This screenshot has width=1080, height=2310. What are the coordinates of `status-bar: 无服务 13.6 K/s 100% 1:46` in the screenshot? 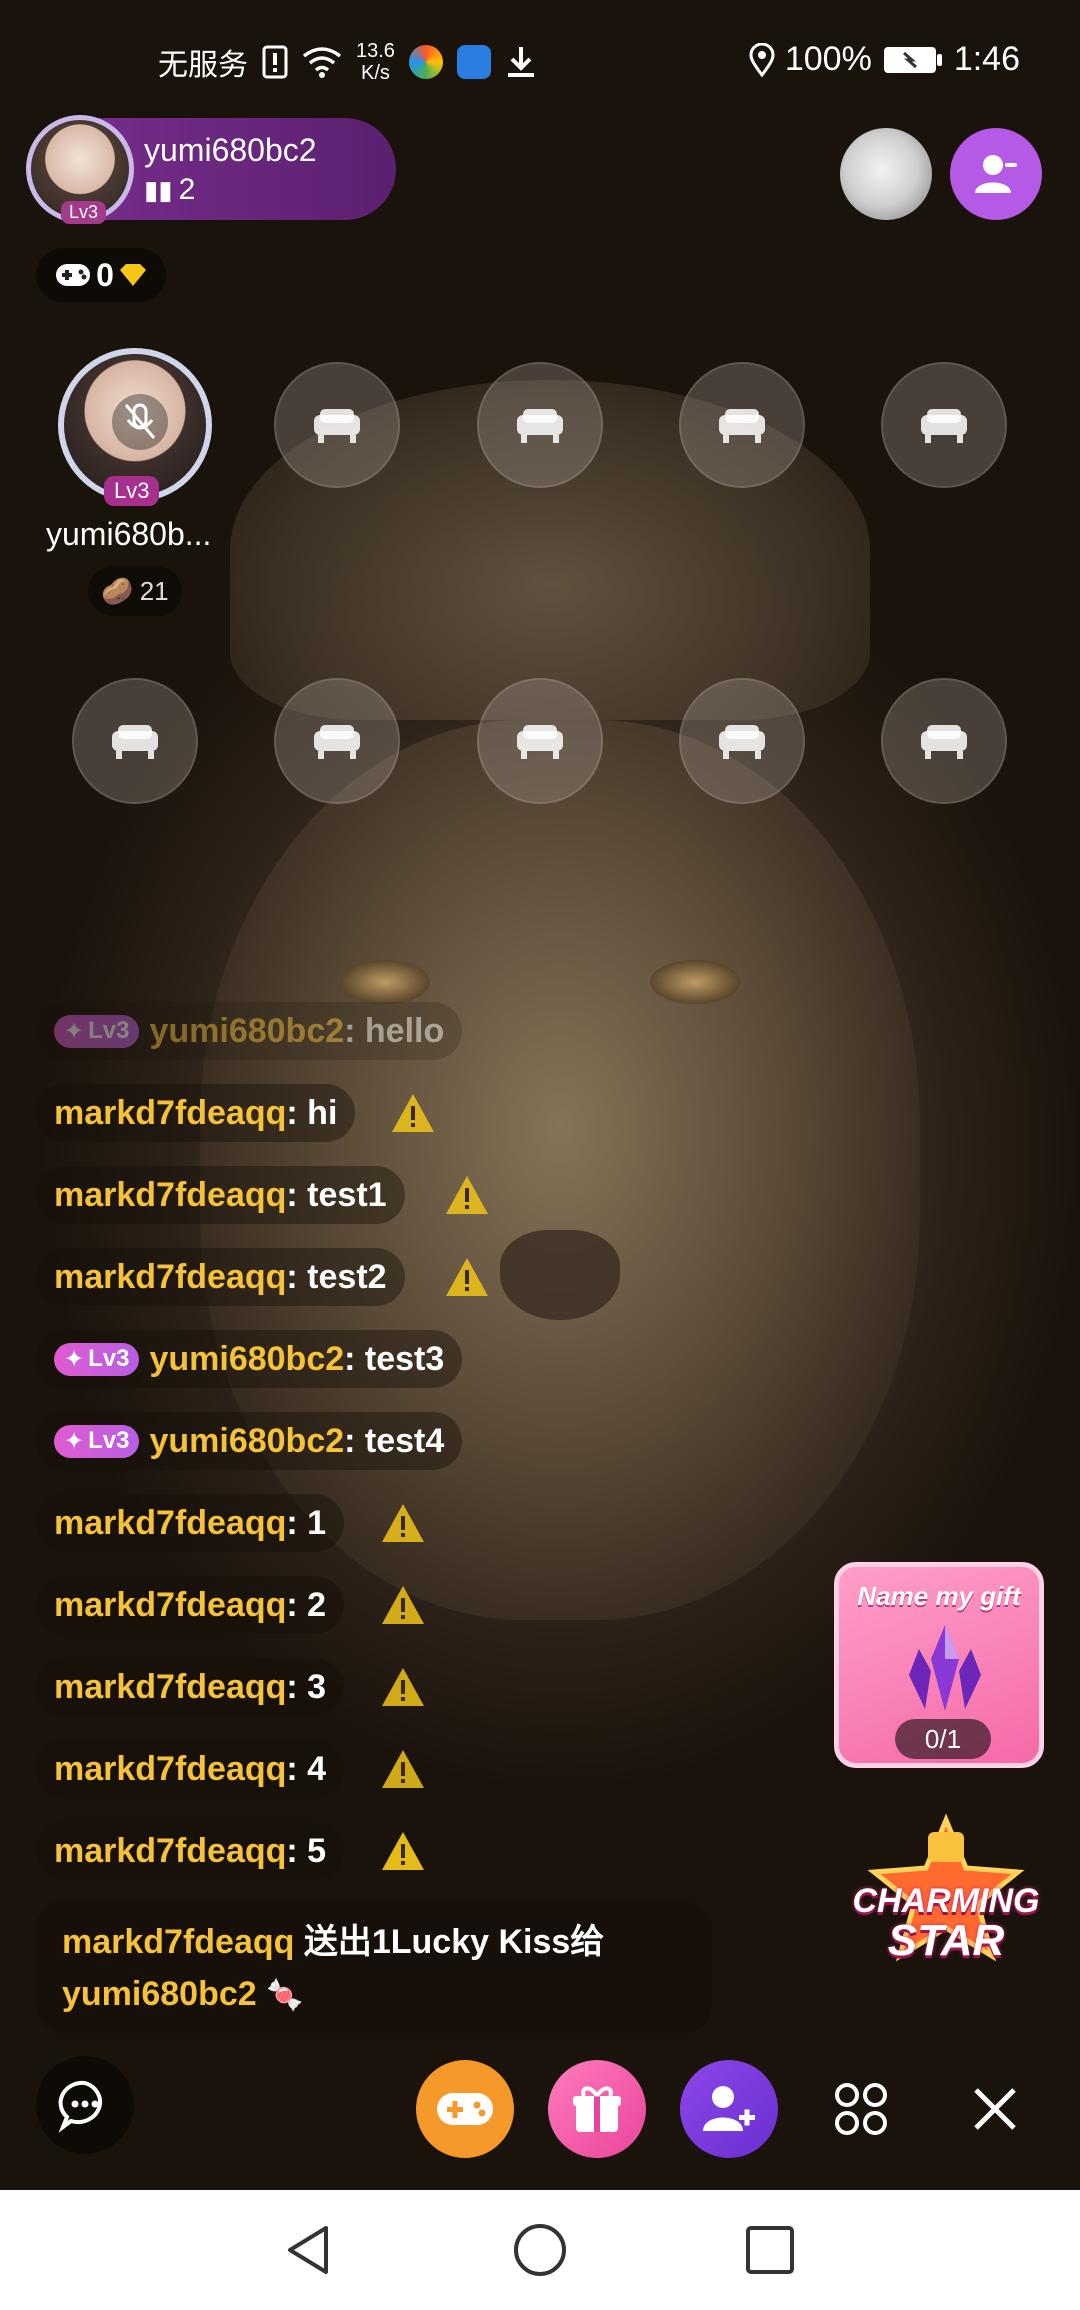 It's located at (540, 62).